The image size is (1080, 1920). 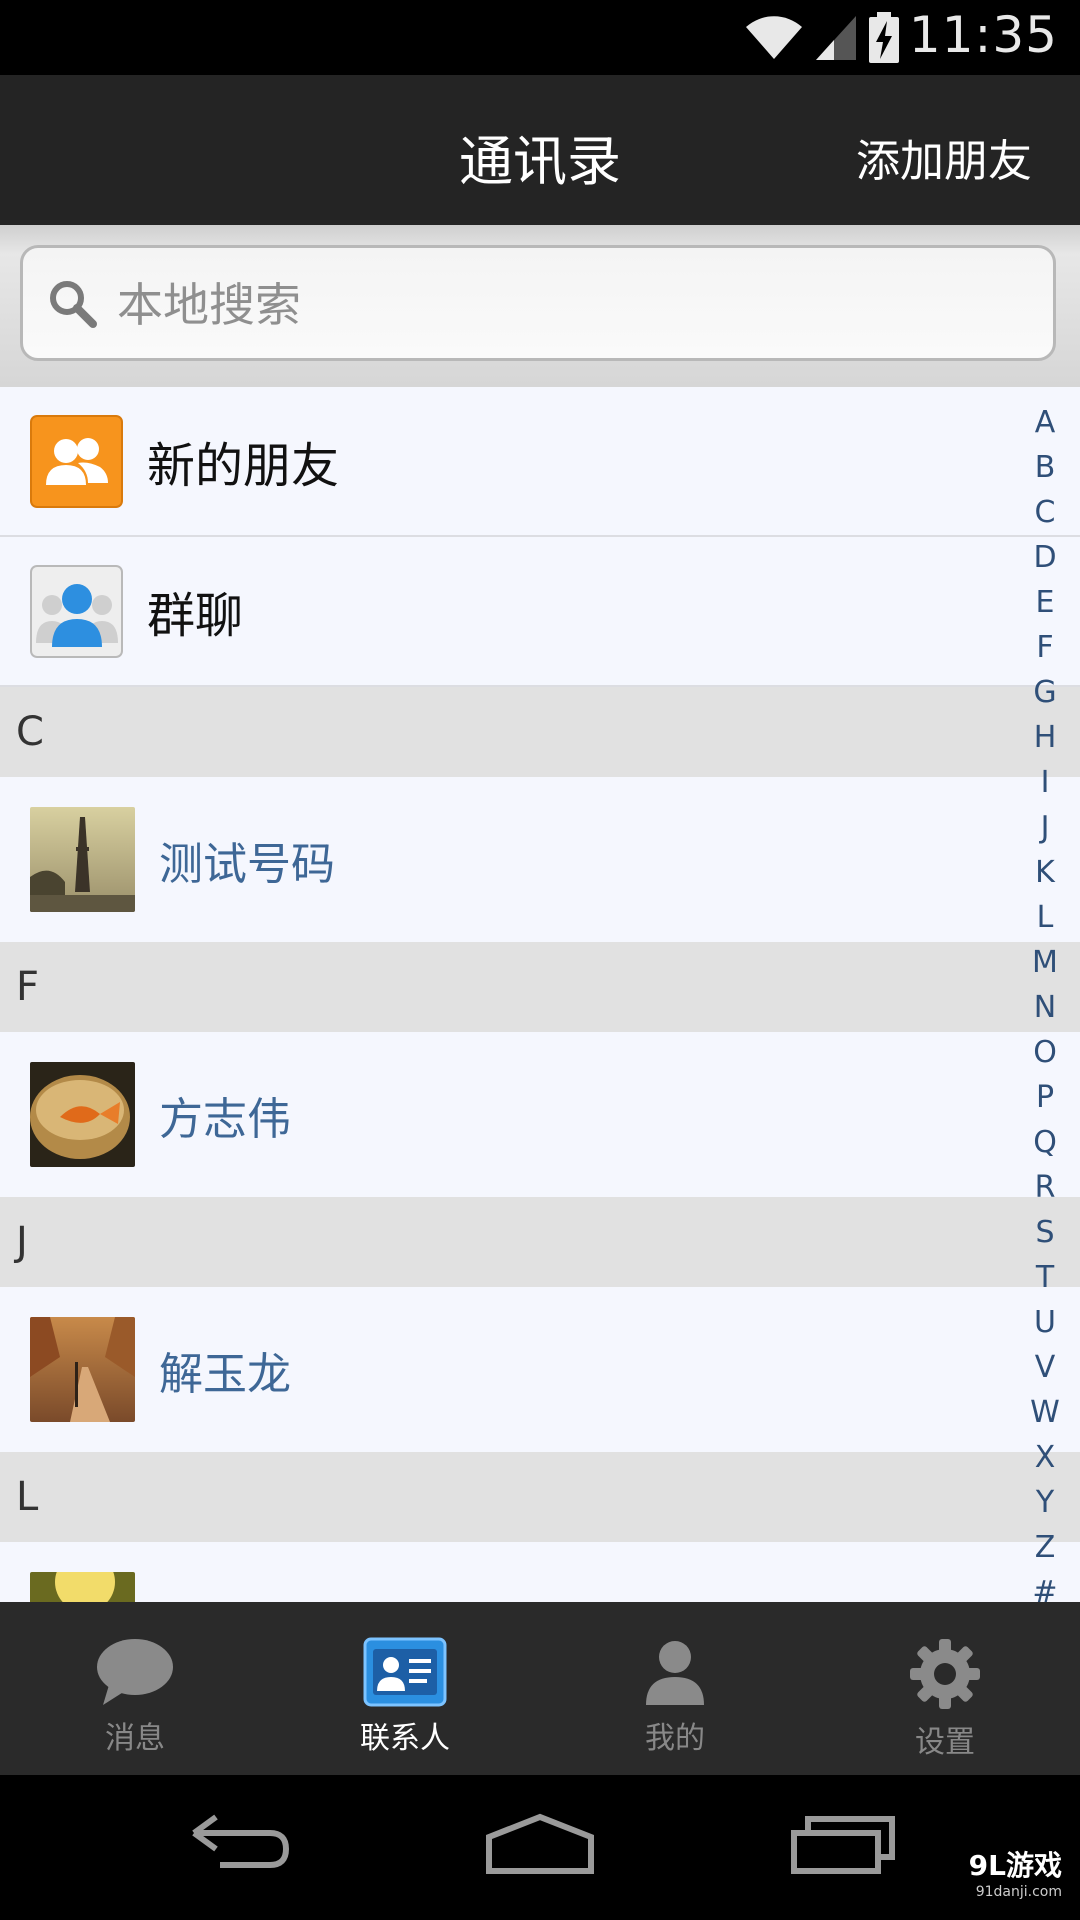 I want to click on group-chat-label: 群聊, so click(x=195, y=616).